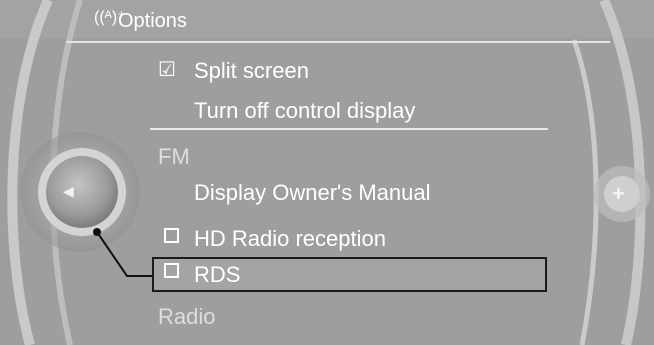  Describe the element at coordinates (312, 193) in the screenshot. I see `owners-manual-item: Display Owner's Manual` at that location.